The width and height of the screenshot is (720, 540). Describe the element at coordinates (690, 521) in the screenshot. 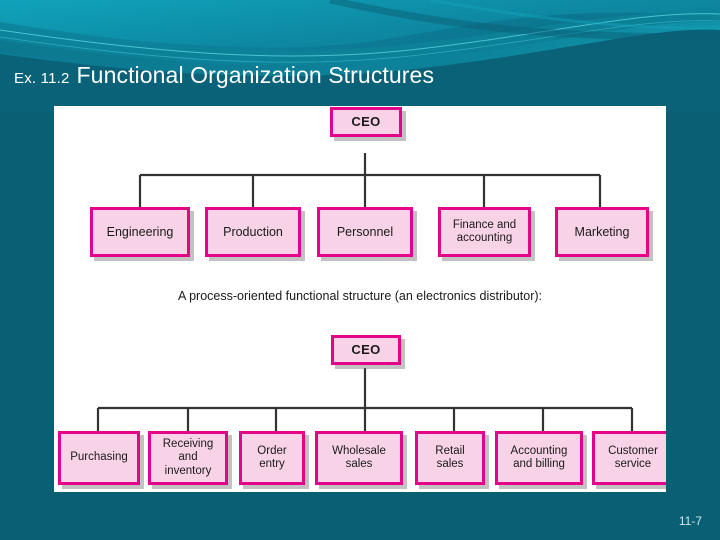

I see `page-number: 11-7` at that location.